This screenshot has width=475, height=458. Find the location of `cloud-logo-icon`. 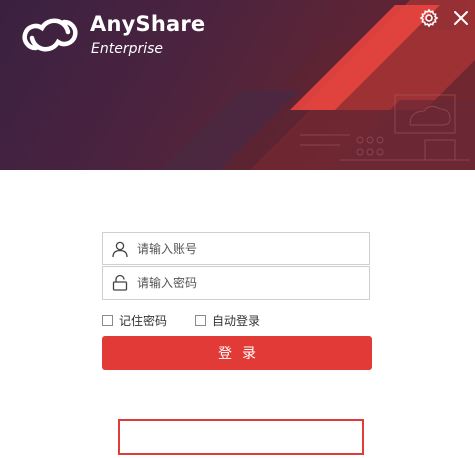

cloud-logo-icon is located at coordinates (50, 35).